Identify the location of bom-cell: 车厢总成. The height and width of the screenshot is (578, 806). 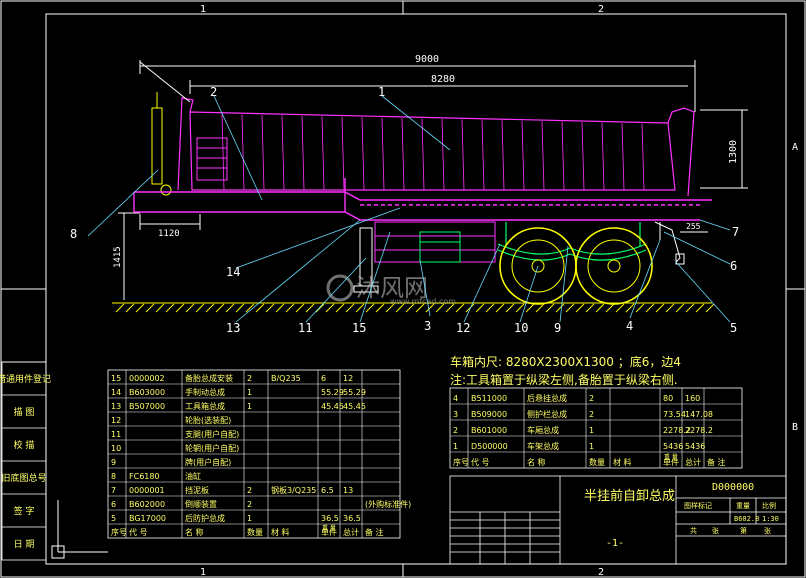
(543, 430).